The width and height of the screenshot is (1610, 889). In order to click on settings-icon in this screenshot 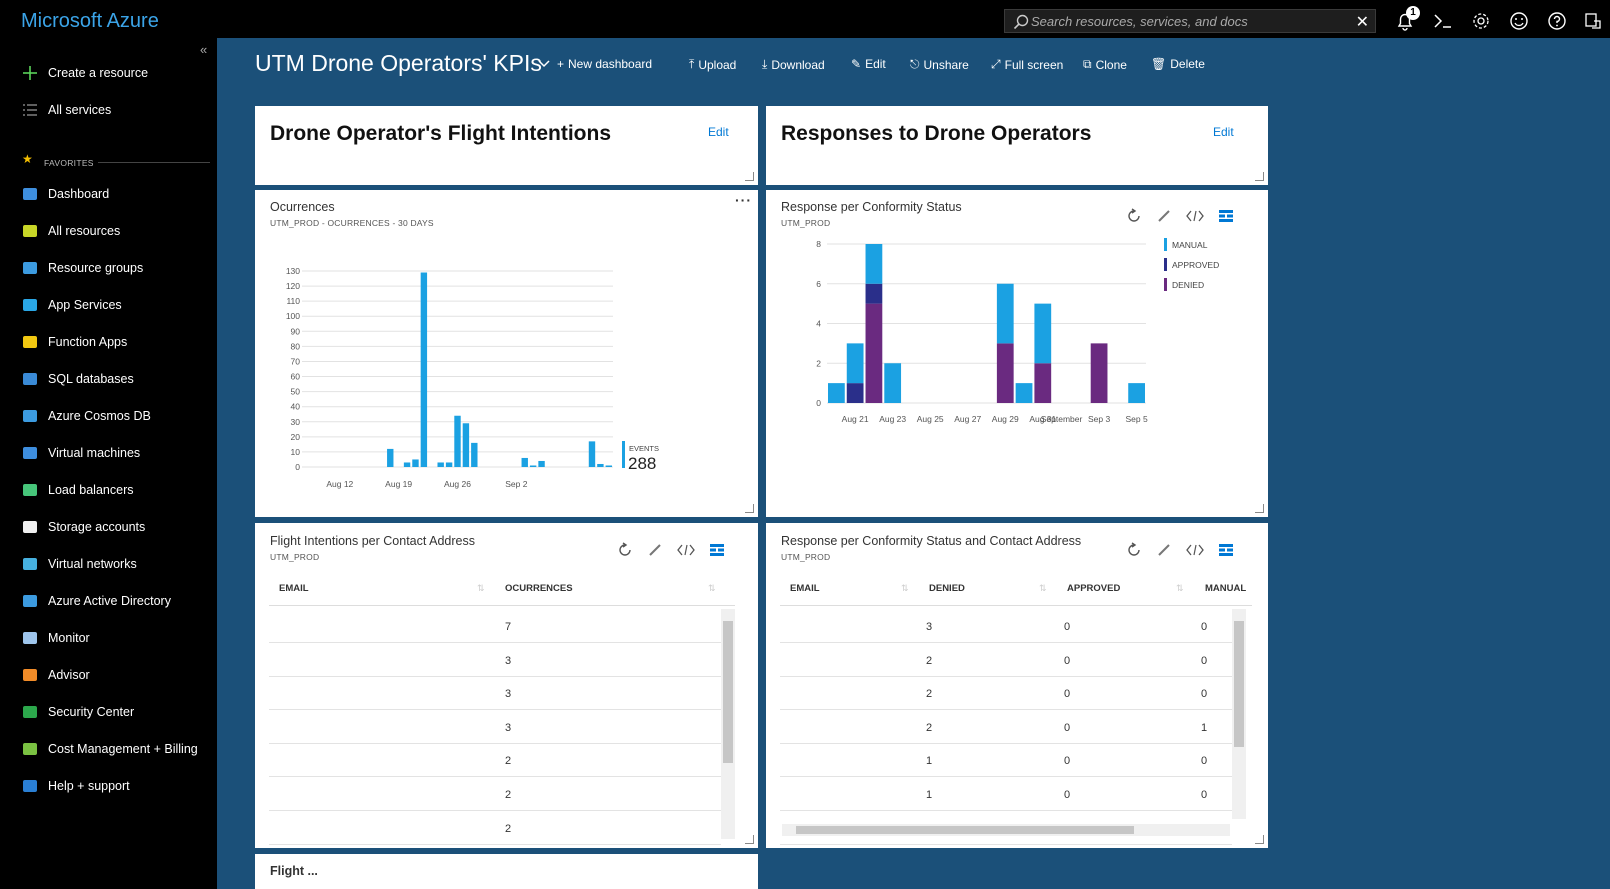, I will do `click(1481, 21)`.